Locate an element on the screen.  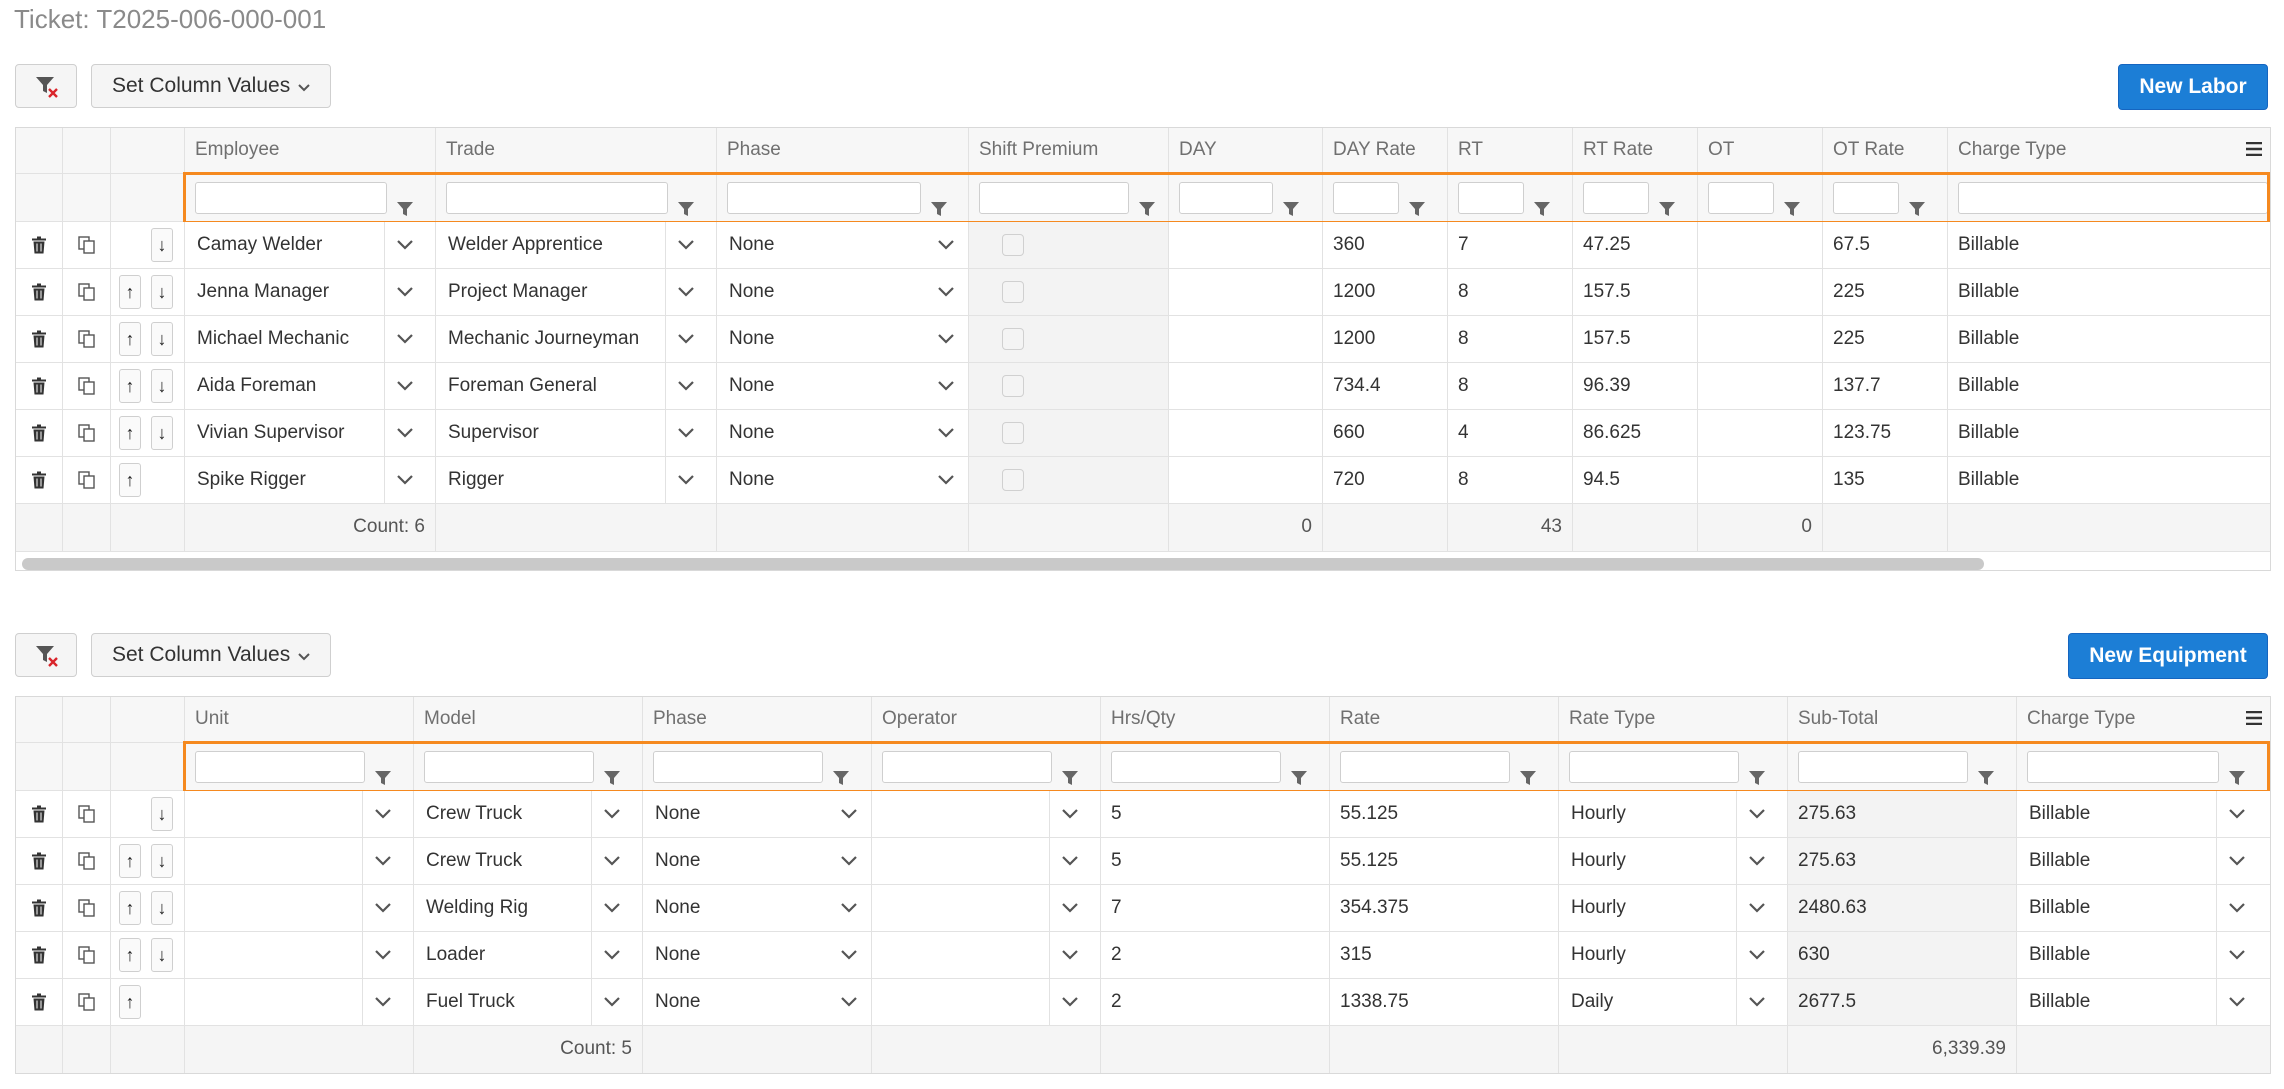
labor-clear-filters-button is located at coordinates (46, 86).